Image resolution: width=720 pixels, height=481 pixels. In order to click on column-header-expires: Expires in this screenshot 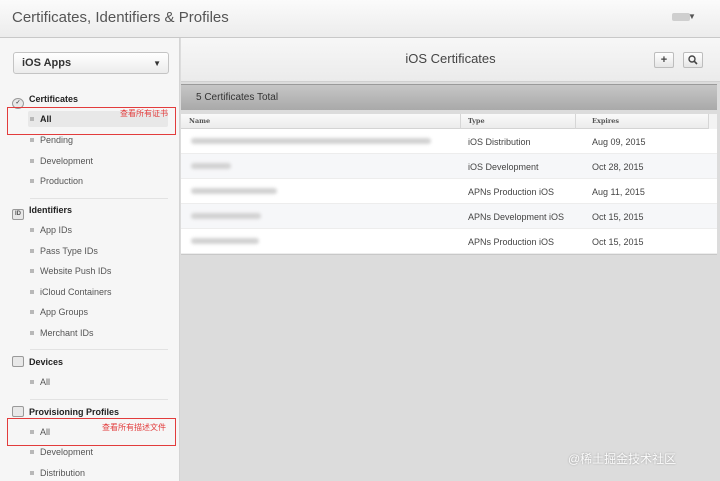, I will do `click(605, 121)`.